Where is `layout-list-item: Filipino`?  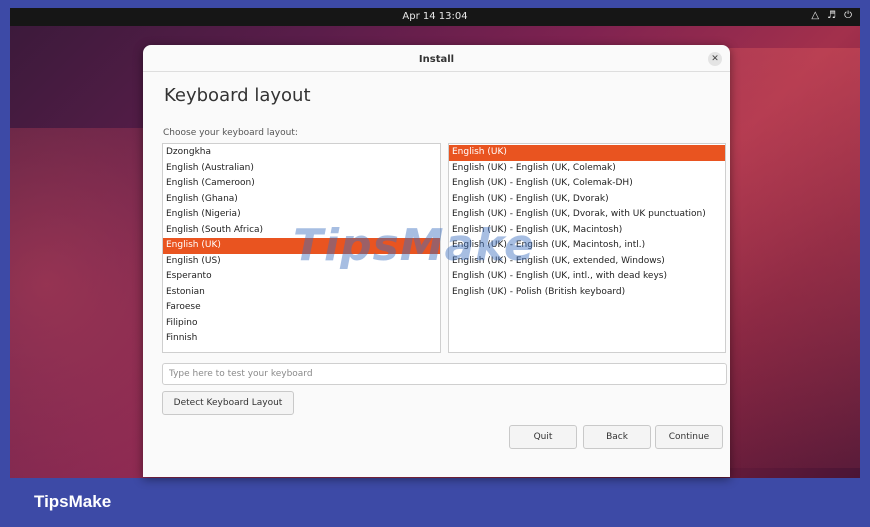
layout-list-item: Filipino is located at coordinates (301, 324).